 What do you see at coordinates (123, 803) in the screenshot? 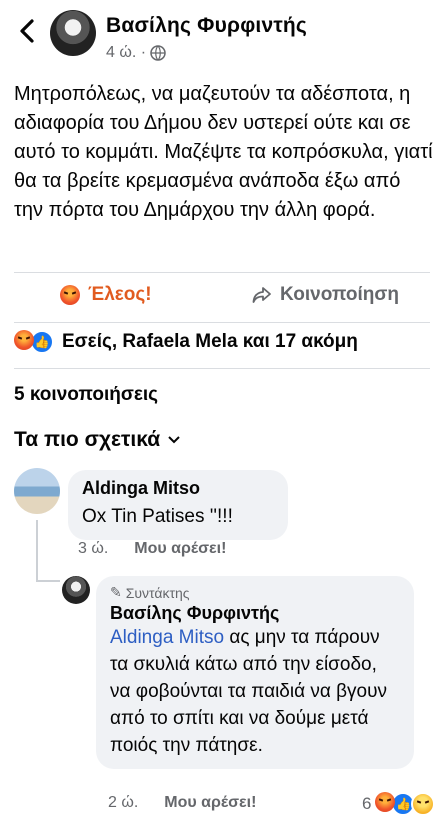
I see `reply-time: 2 ώ.` at bounding box center [123, 803].